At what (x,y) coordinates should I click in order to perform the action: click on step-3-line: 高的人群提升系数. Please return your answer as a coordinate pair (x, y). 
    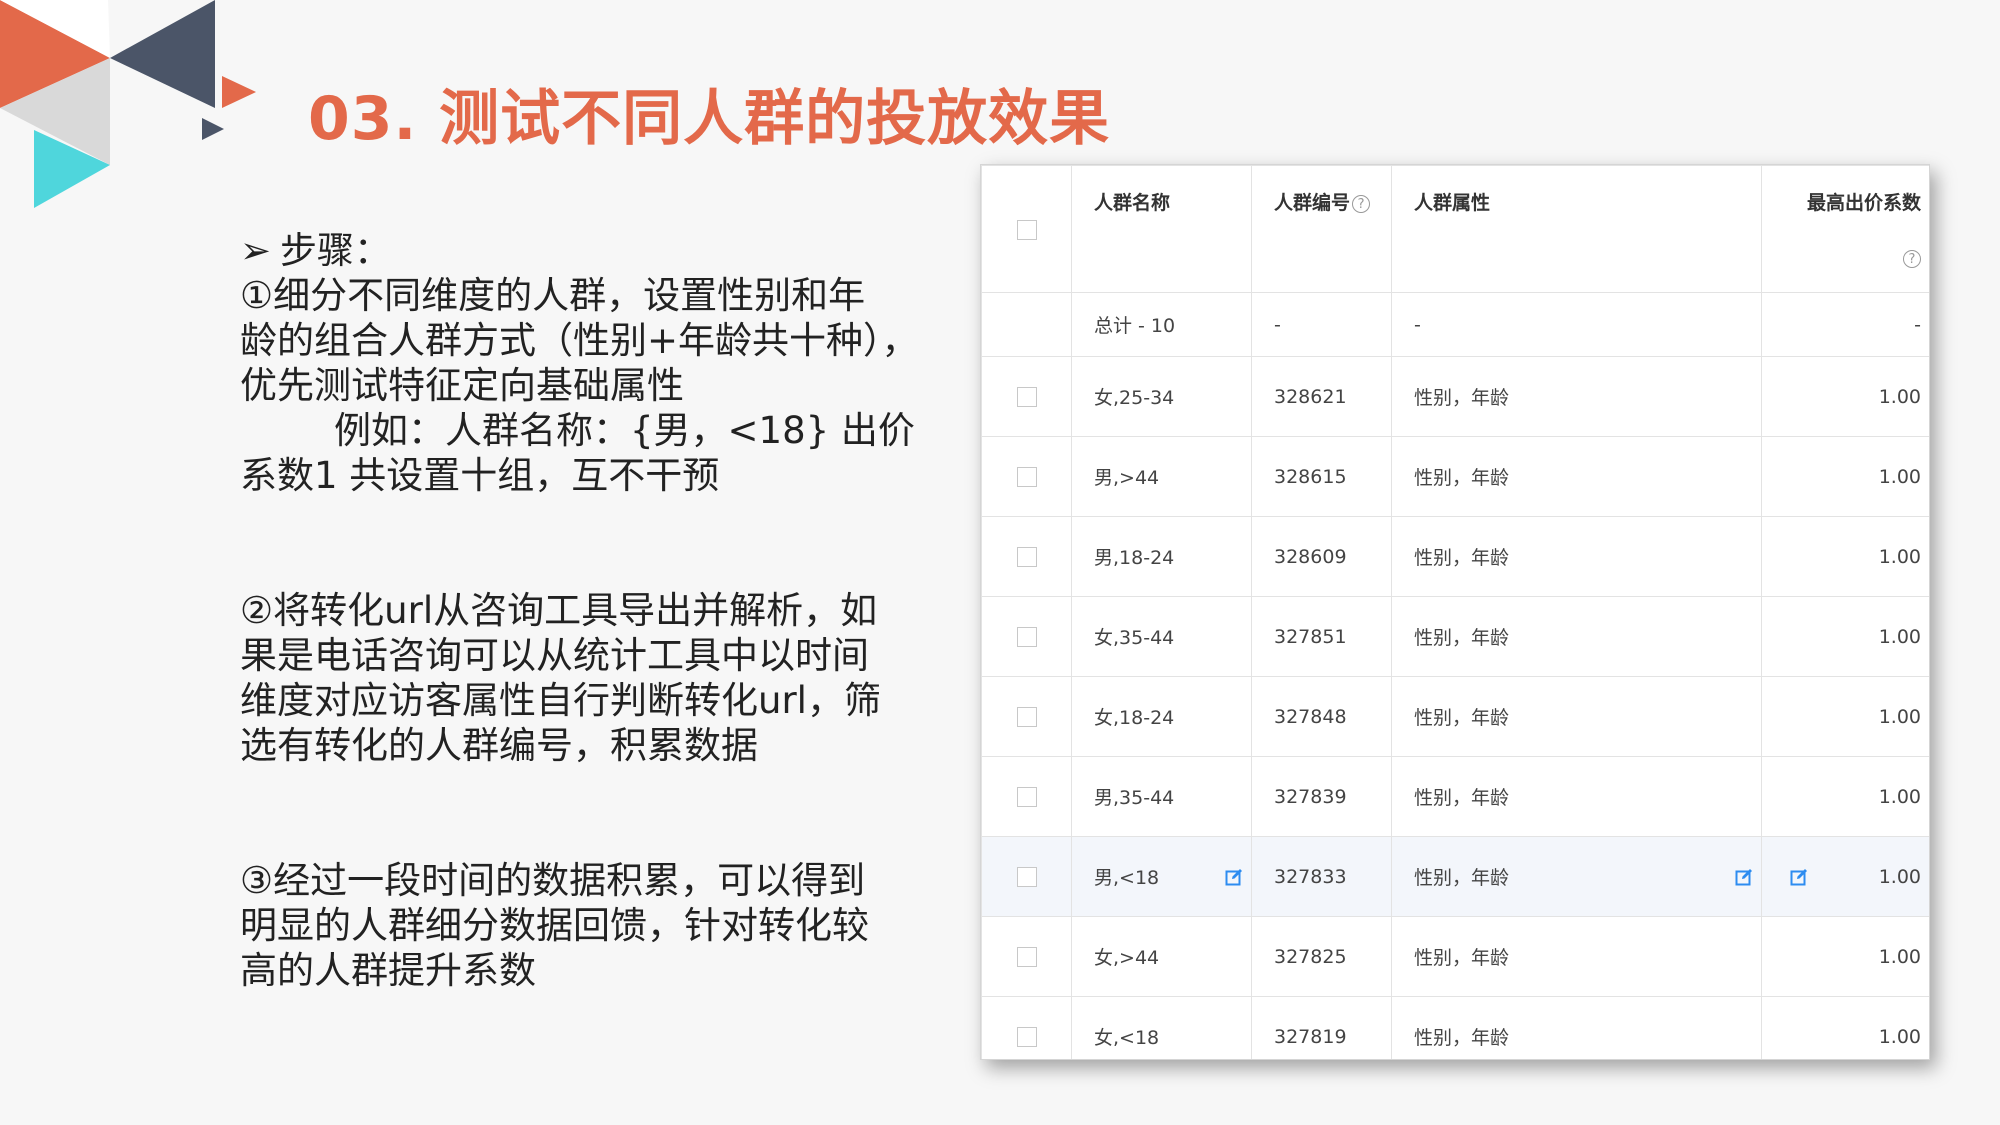
    Looking at the image, I should click on (388, 970).